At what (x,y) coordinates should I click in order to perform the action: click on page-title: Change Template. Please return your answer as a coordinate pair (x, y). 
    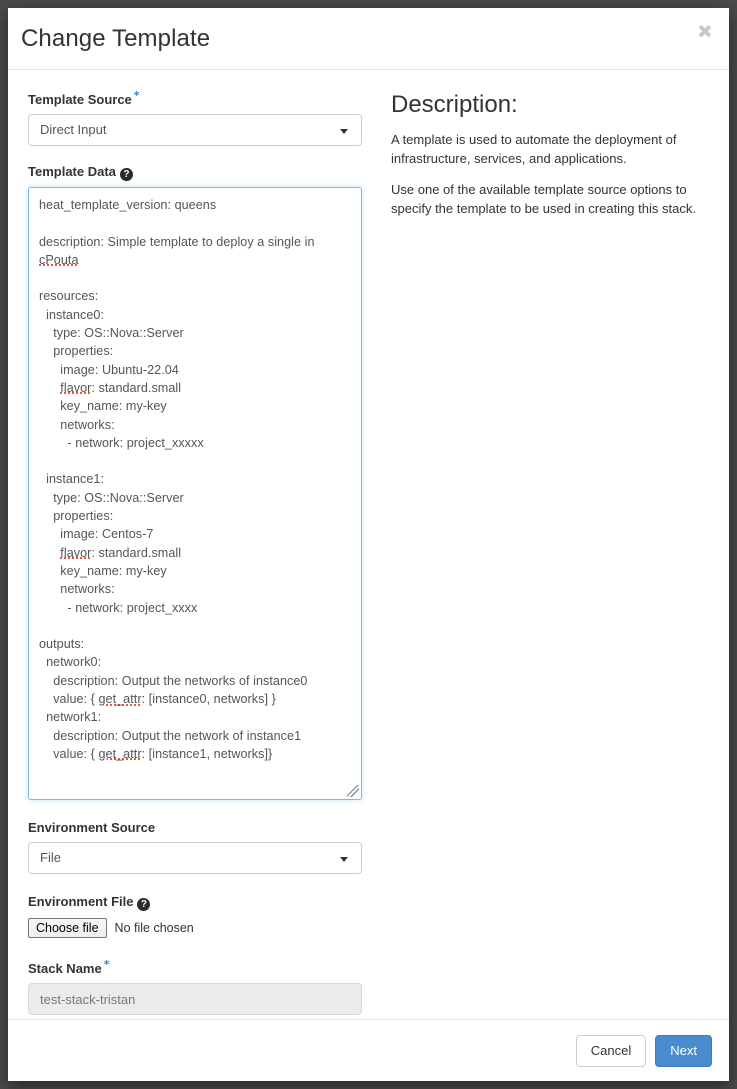
    Looking at the image, I should click on (116, 38).